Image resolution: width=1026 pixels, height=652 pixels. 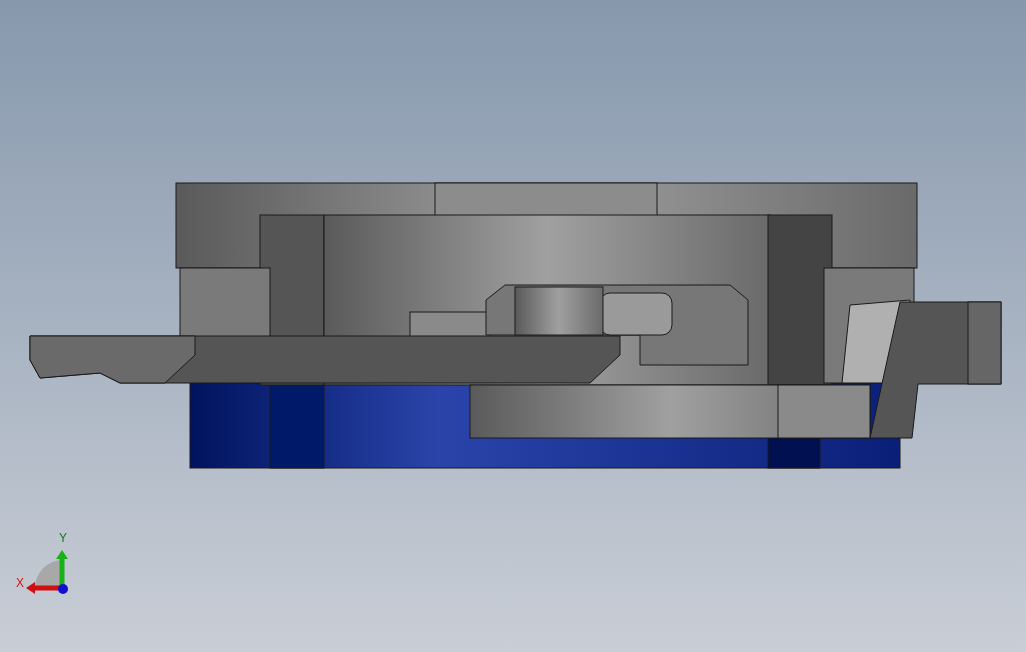 What do you see at coordinates (20, 583) in the screenshot?
I see `x-axis-label: X` at bounding box center [20, 583].